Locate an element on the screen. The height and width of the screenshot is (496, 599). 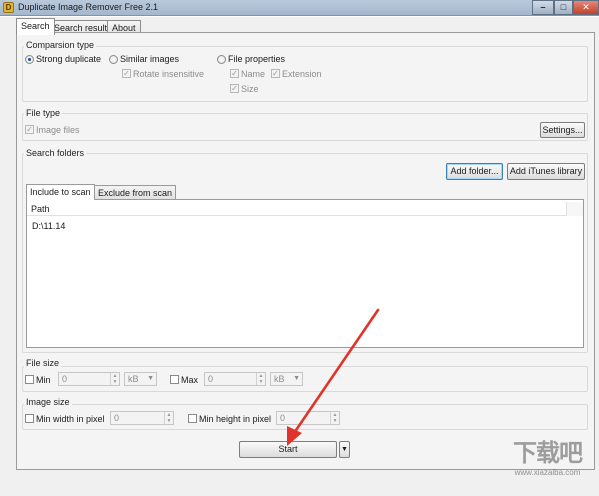
file-properties-radio is located at coordinates (221, 59).